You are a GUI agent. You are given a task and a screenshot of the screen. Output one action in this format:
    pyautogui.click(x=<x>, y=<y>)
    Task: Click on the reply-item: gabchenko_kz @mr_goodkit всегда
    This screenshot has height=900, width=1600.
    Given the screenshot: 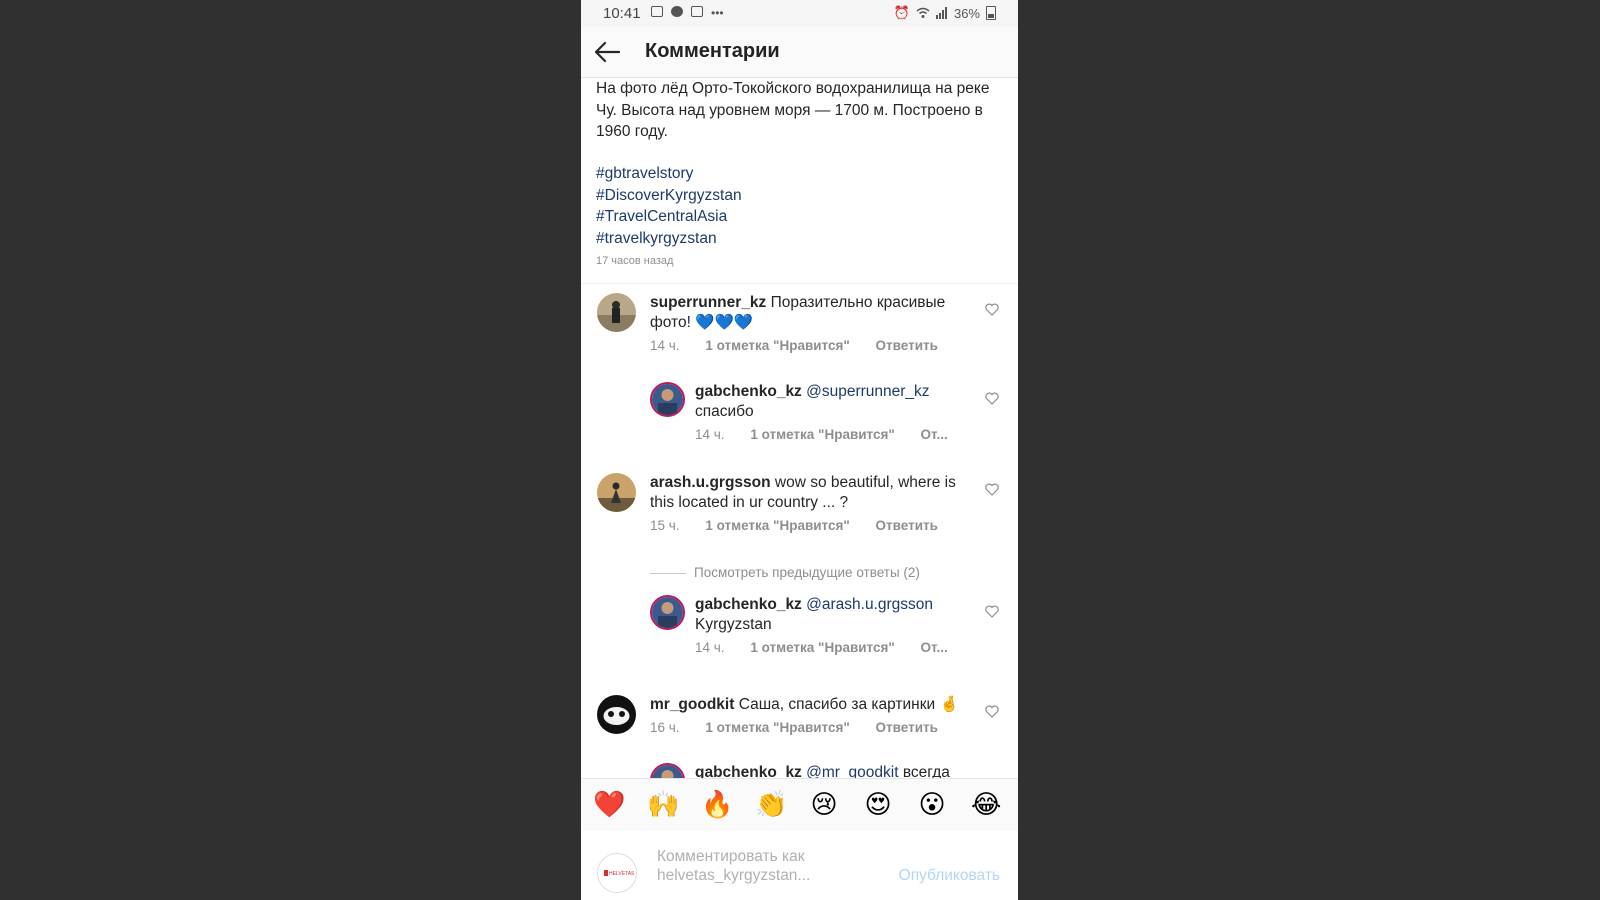 What is the action you would take?
    pyautogui.click(x=799, y=770)
    